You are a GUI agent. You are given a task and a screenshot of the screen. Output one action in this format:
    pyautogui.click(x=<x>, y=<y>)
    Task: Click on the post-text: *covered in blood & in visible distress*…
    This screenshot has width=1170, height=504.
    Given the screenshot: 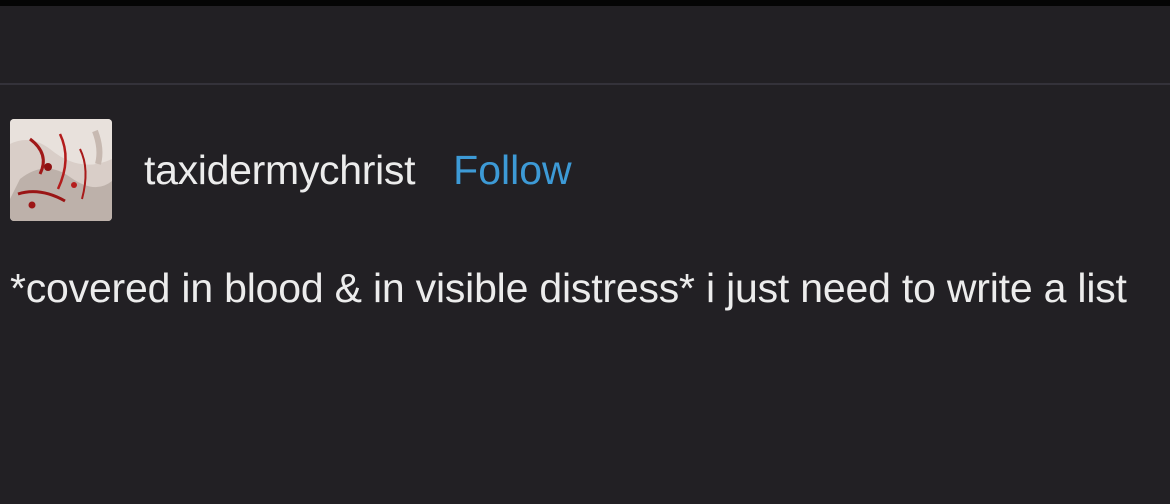 What is the action you would take?
    pyautogui.click(x=568, y=288)
    